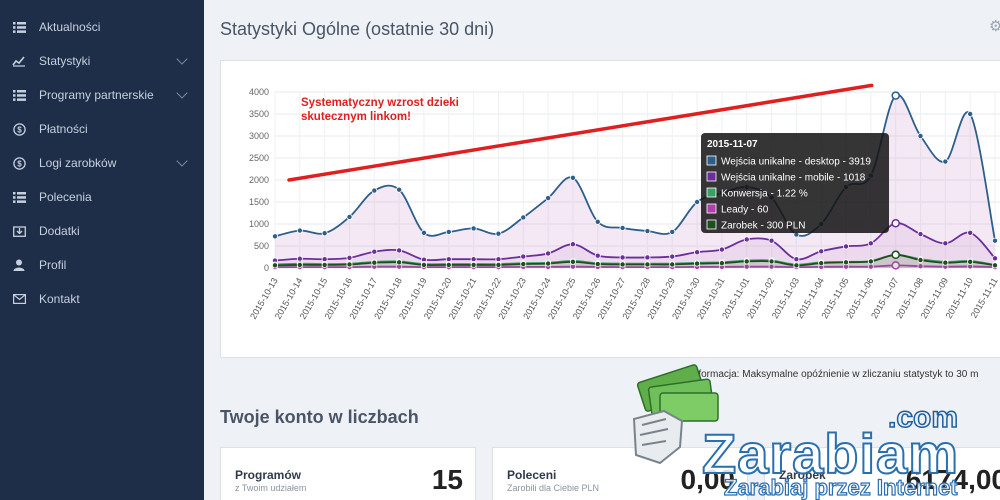 This screenshot has height=500, width=1000. What do you see at coordinates (994, 26) in the screenshot?
I see `gear-icon: ⚙` at bounding box center [994, 26].